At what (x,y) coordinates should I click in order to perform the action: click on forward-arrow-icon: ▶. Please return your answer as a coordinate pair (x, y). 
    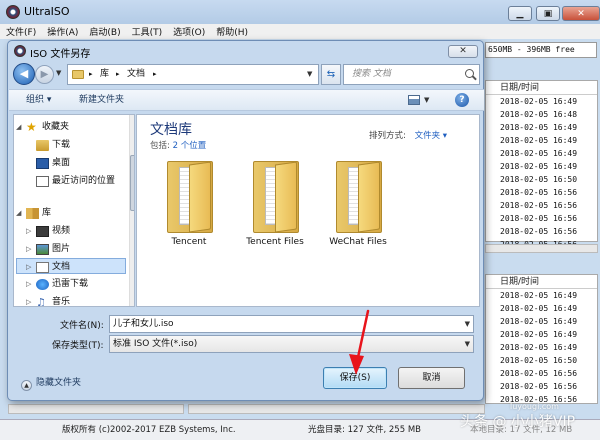
    Looking at the image, I should click on (44, 74).